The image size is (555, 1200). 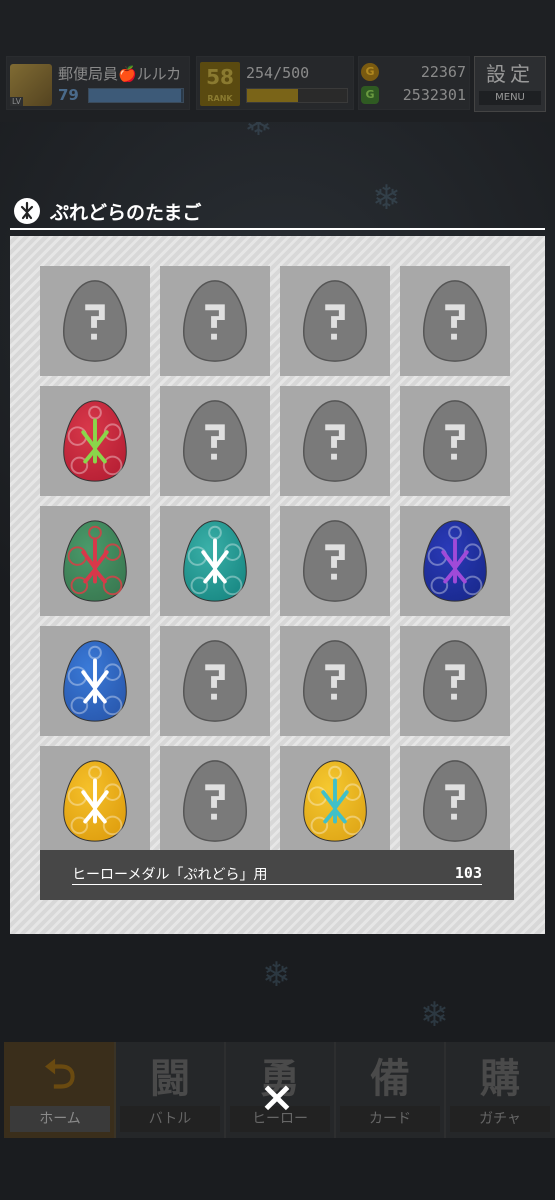 I want to click on nav-tab-2: 闘バトル, so click(x=170, y=1090).